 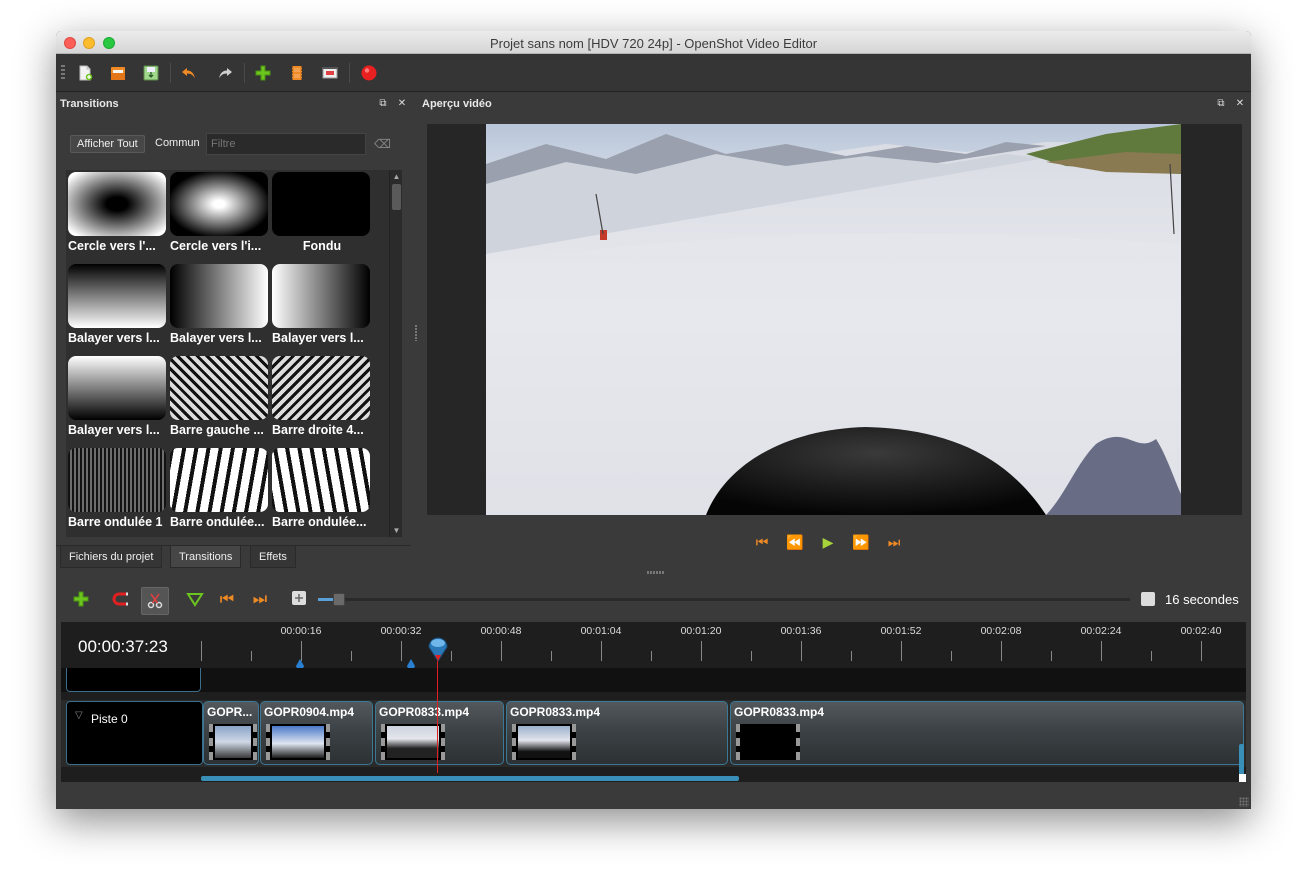 What do you see at coordinates (260, 600) in the screenshot?
I see `next-marker-icon: ⏭` at bounding box center [260, 600].